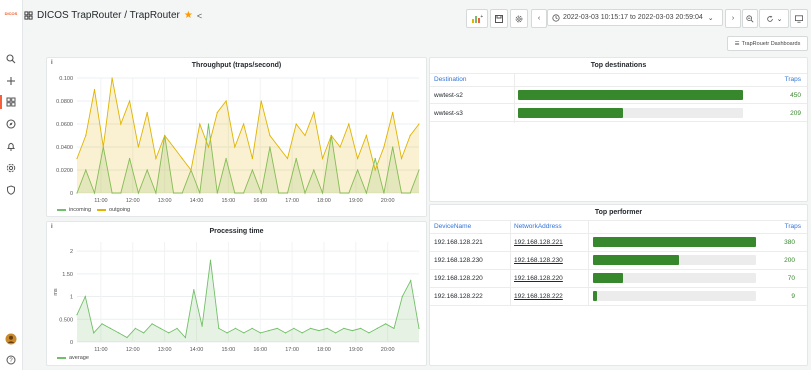 Image resolution: width=811 pixels, height=370 pixels. Describe the element at coordinates (71, 343) in the screenshot. I see `y-tick-label: 0` at that location.